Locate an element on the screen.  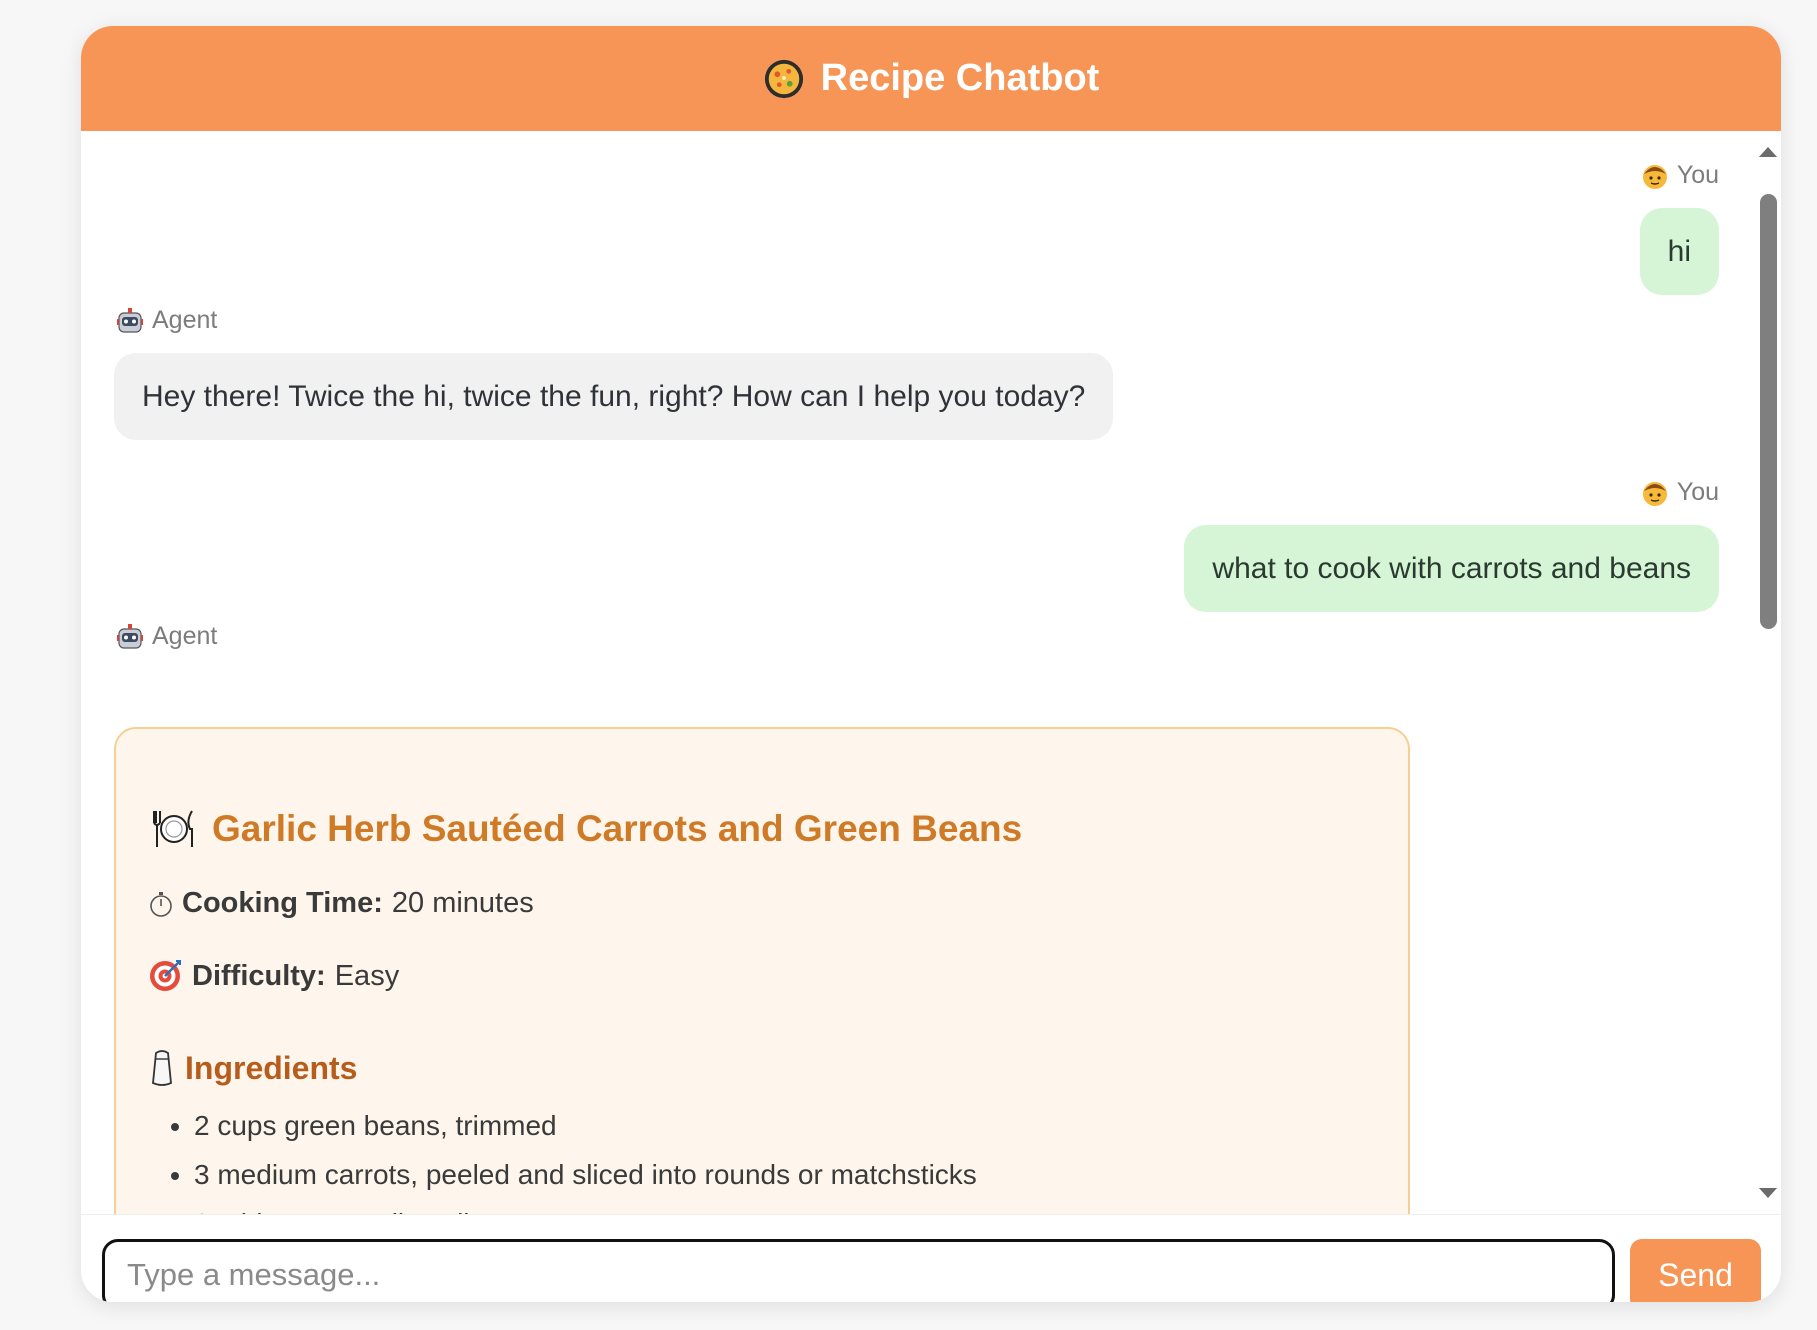
difficulty-row: Difficulty: Easy is located at coordinates (273, 976).